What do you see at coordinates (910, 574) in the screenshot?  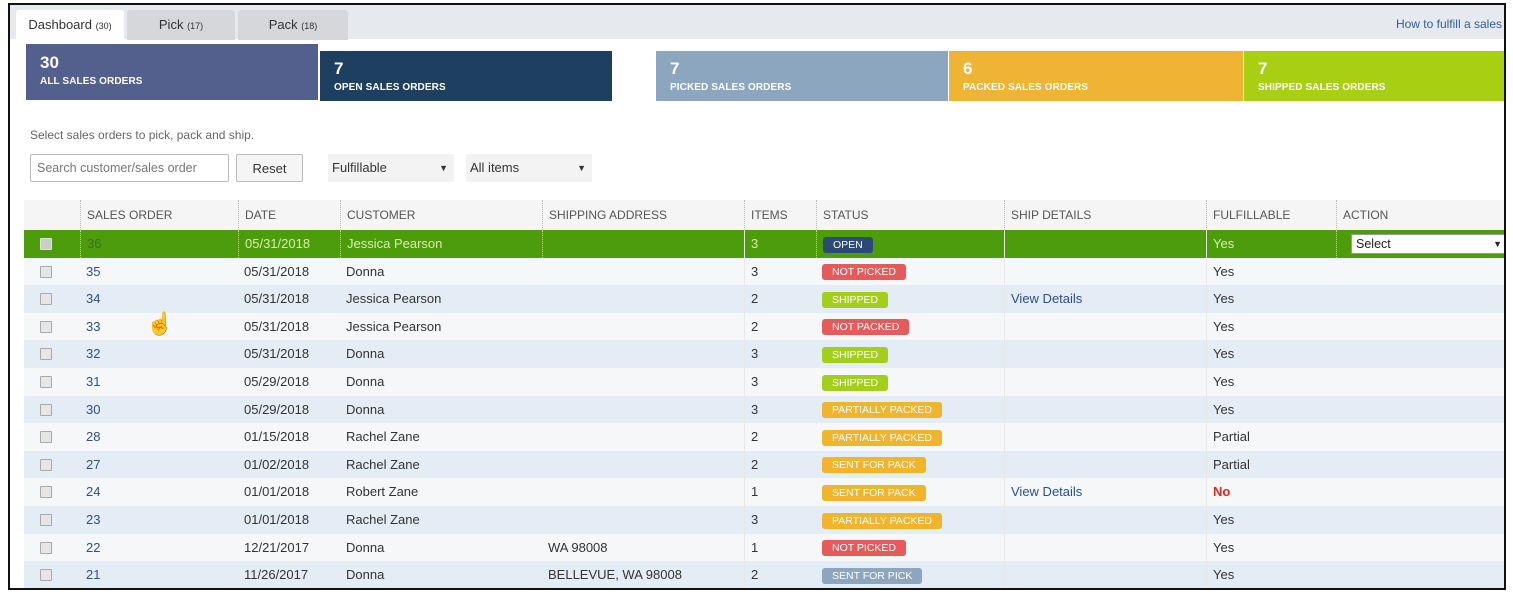 I see `status-cell: SENT FOR PICK` at bounding box center [910, 574].